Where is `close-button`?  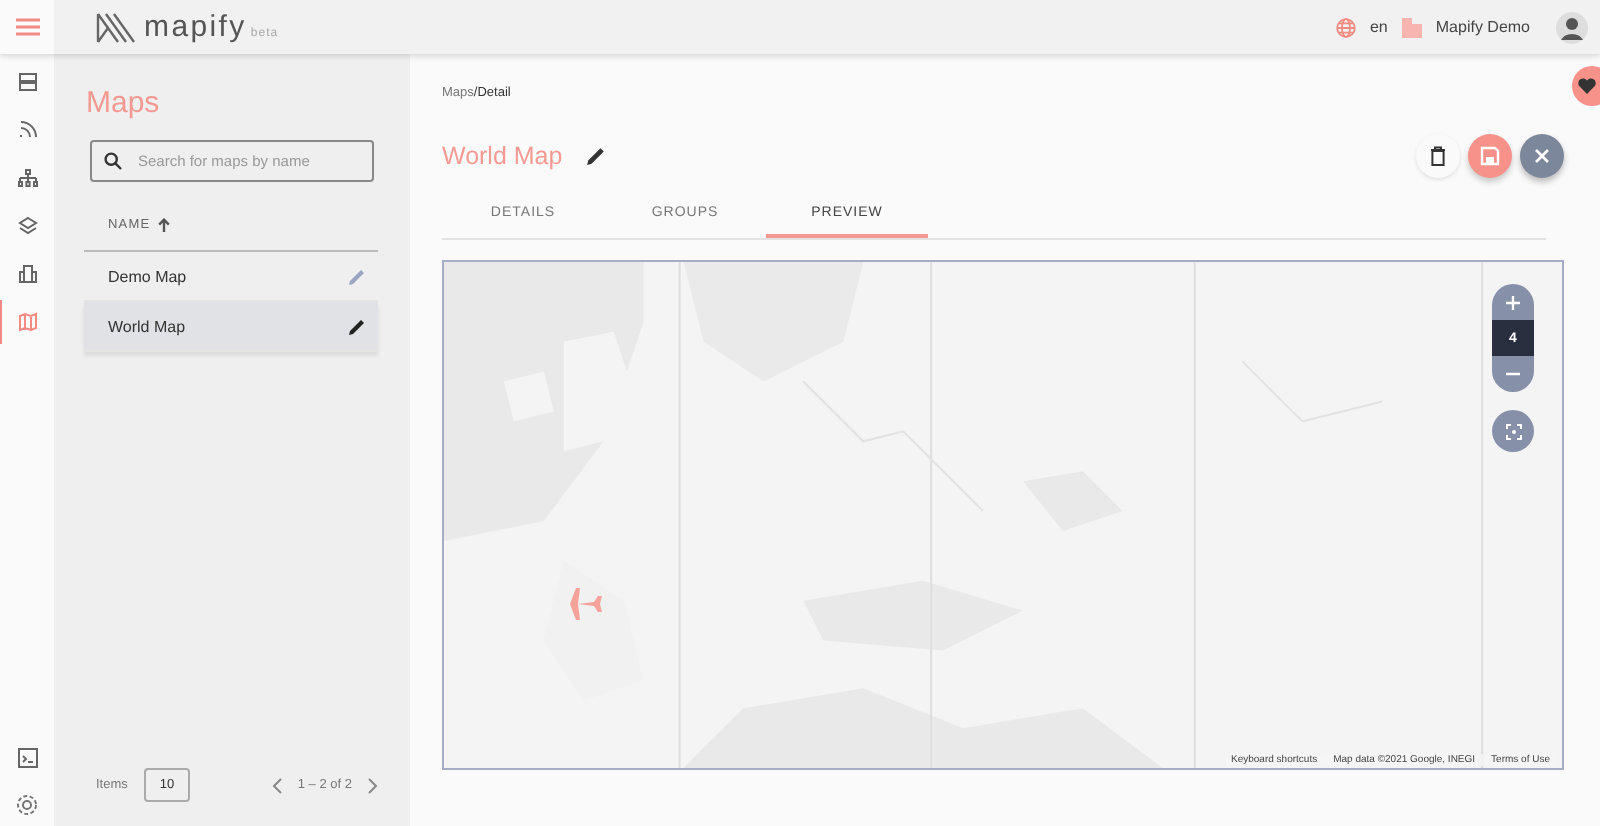 close-button is located at coordinates (1542, 156).